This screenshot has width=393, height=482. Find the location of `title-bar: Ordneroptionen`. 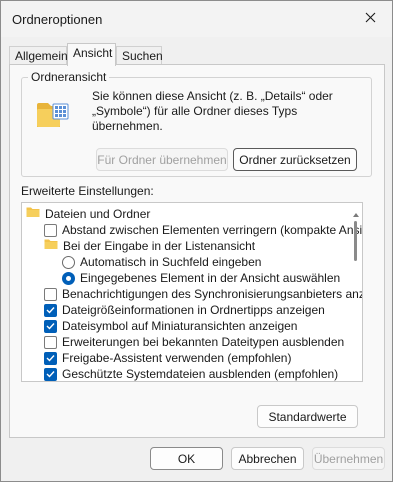

title-bar: Ordneroptionen is located at coordinates (196, 19).